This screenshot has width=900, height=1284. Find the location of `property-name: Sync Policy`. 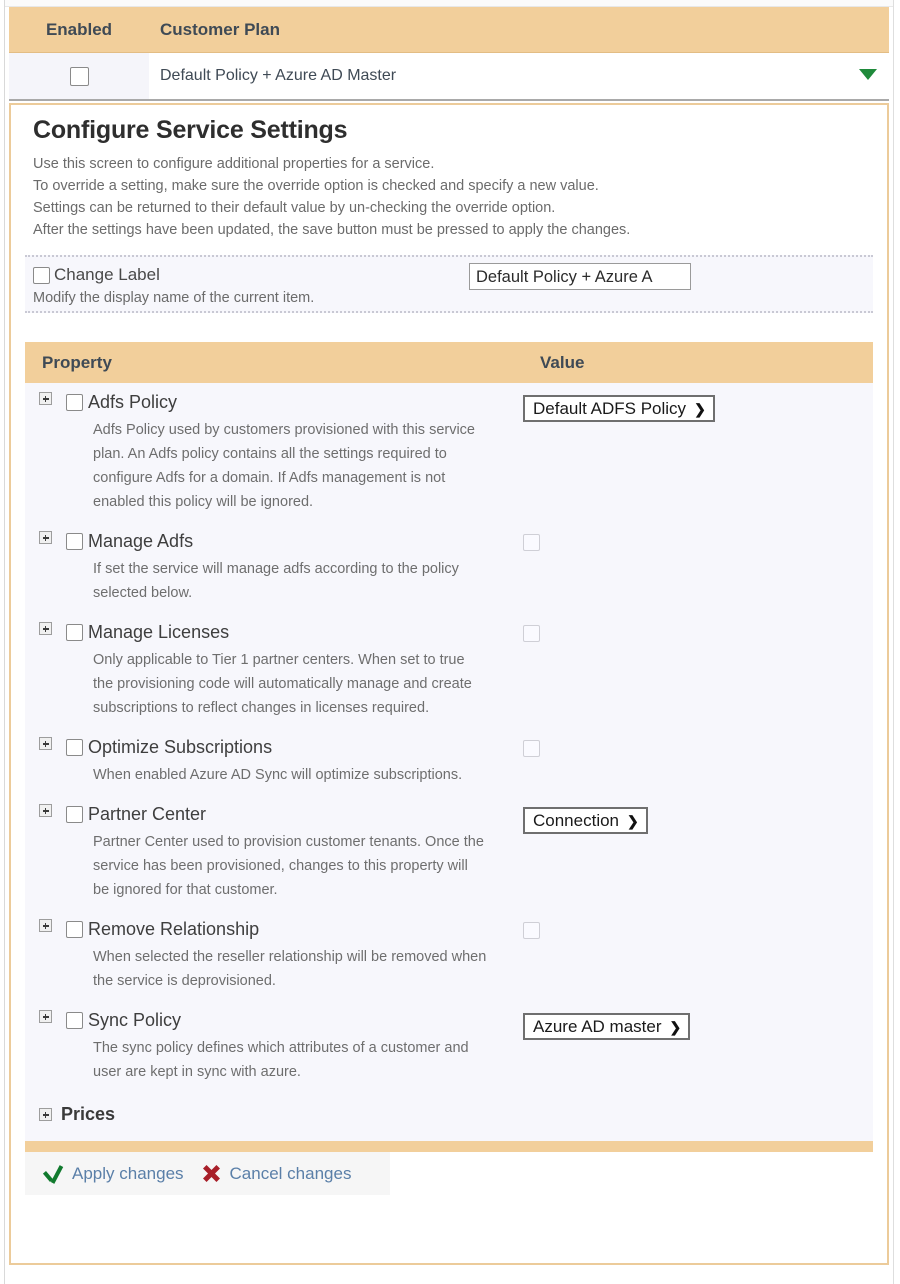

property-name: Sync Policy is located at coordinates (135, 1020).